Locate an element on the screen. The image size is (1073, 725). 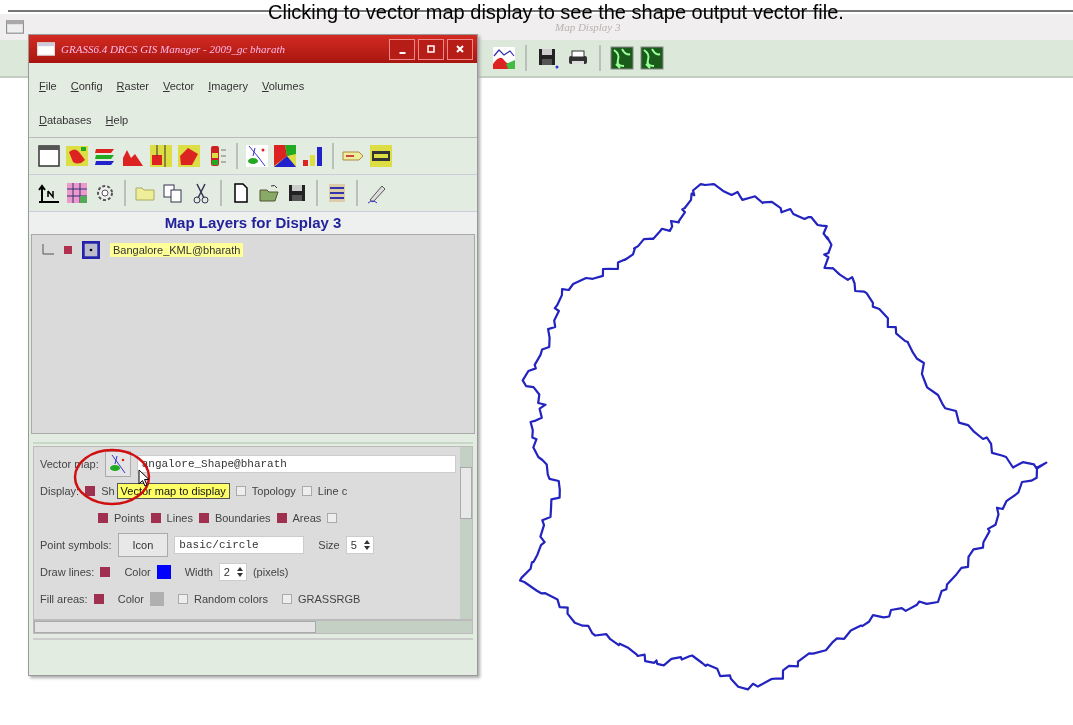
menu-item: Help is located at coordinates (117, 120).